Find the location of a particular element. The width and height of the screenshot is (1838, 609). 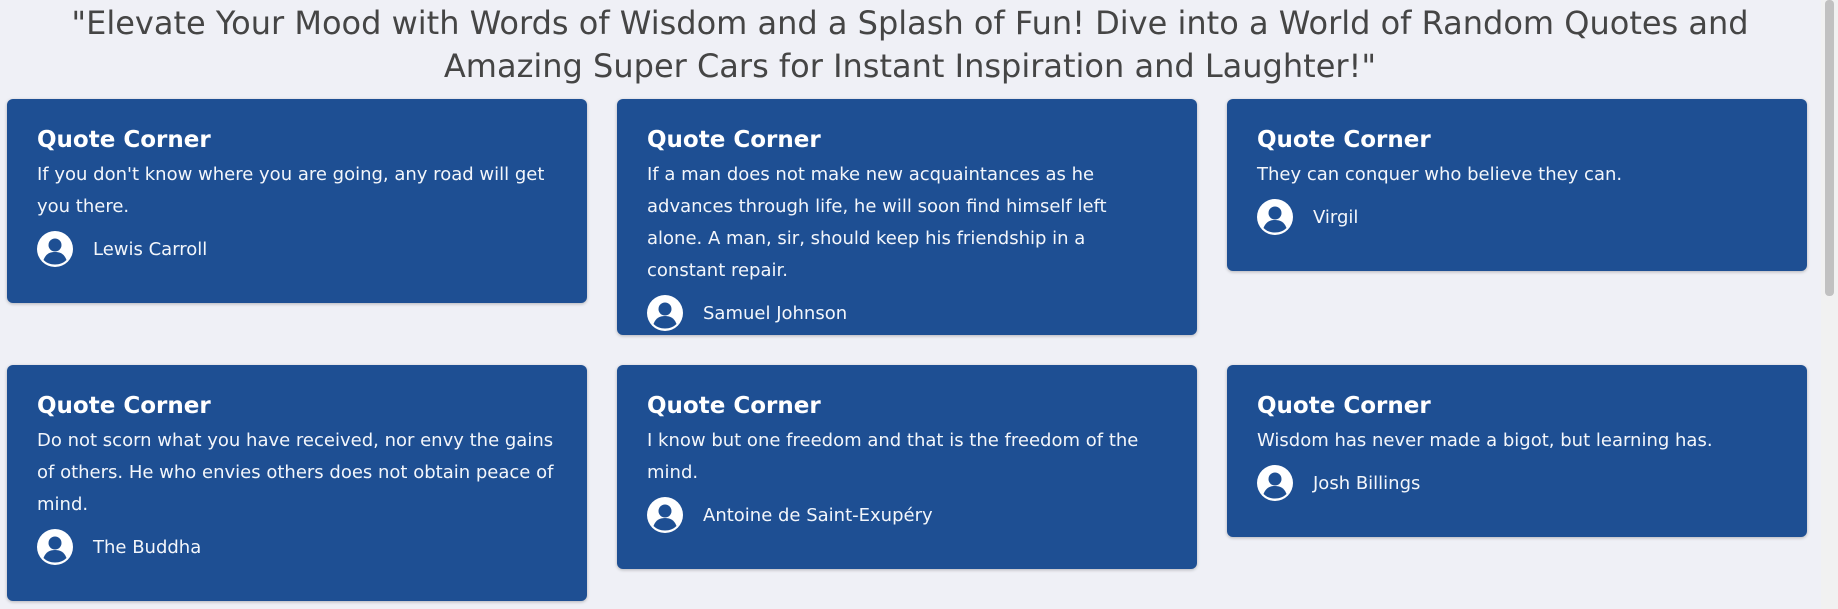

scrollbar-thumb is located at coordinates (1829, 148).